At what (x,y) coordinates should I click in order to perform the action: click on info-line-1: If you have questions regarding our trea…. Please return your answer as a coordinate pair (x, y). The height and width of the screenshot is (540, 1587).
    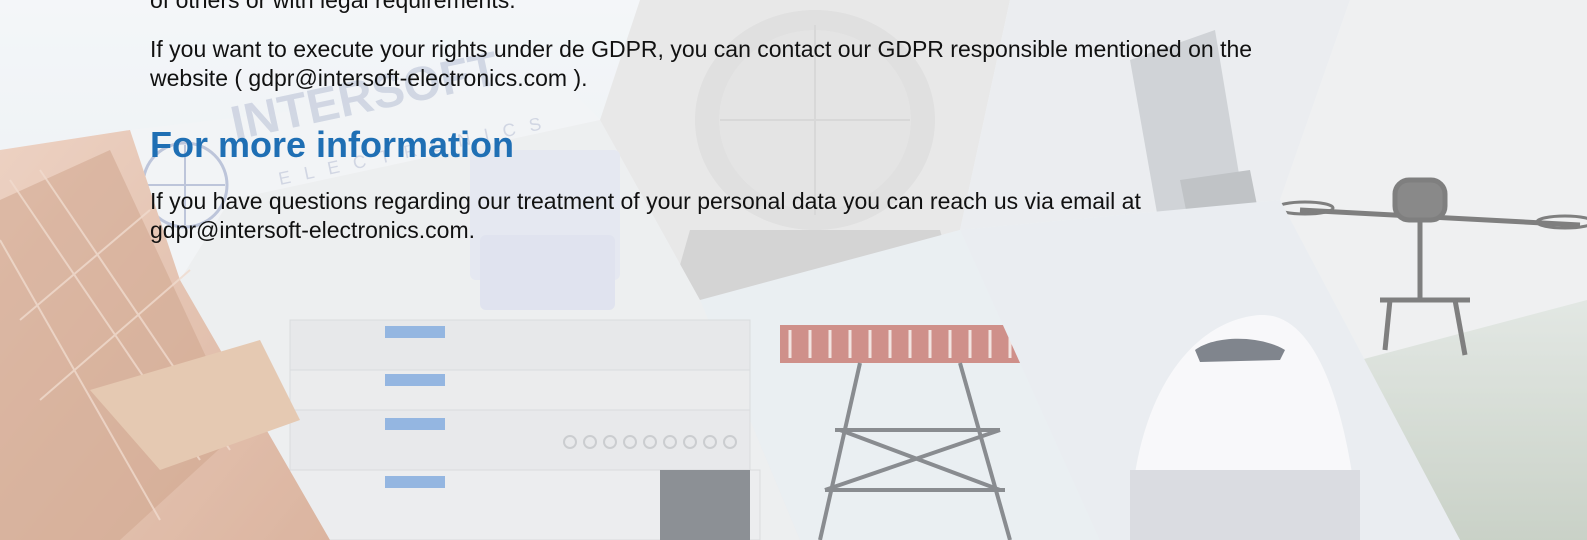
    Looking at the image, I should click on (645, 201).